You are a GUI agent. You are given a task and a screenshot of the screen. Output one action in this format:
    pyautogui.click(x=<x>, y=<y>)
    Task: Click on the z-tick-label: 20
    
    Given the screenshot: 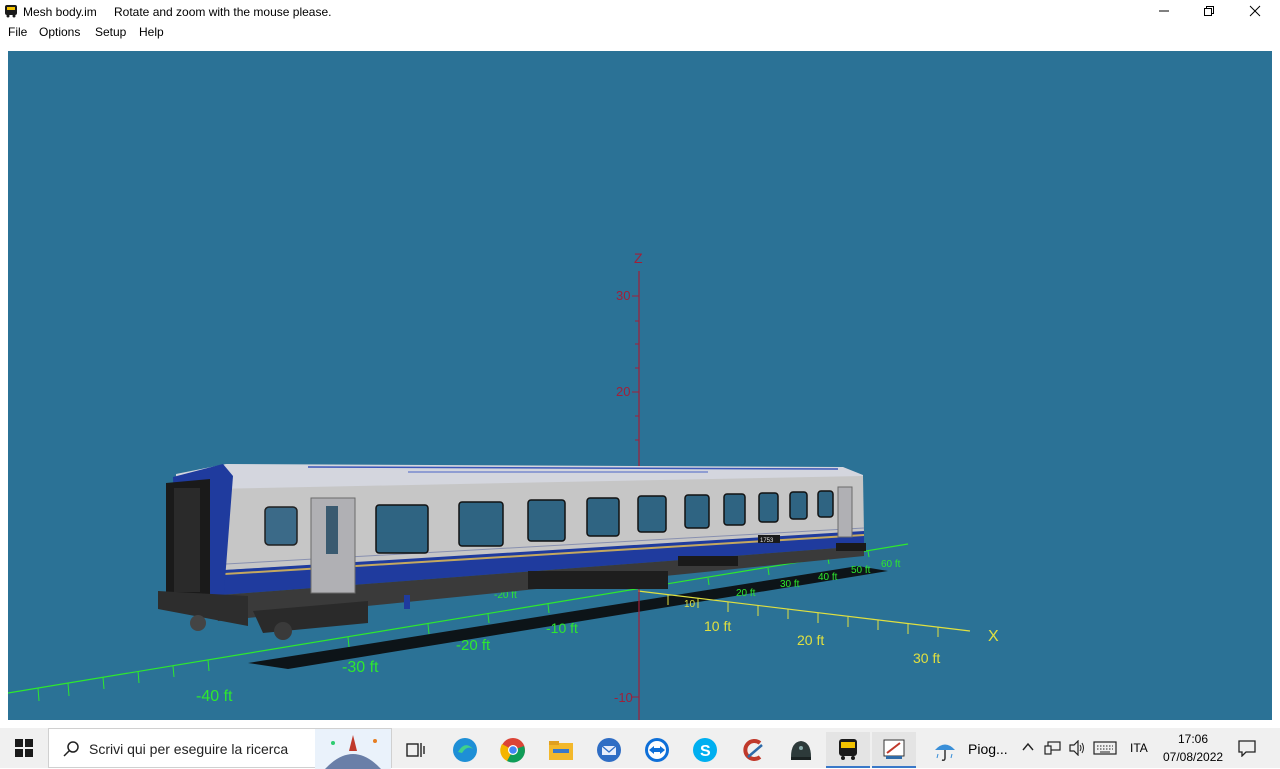 What is the action you would take?
    pyautogui.click(x=623, y=391)
    